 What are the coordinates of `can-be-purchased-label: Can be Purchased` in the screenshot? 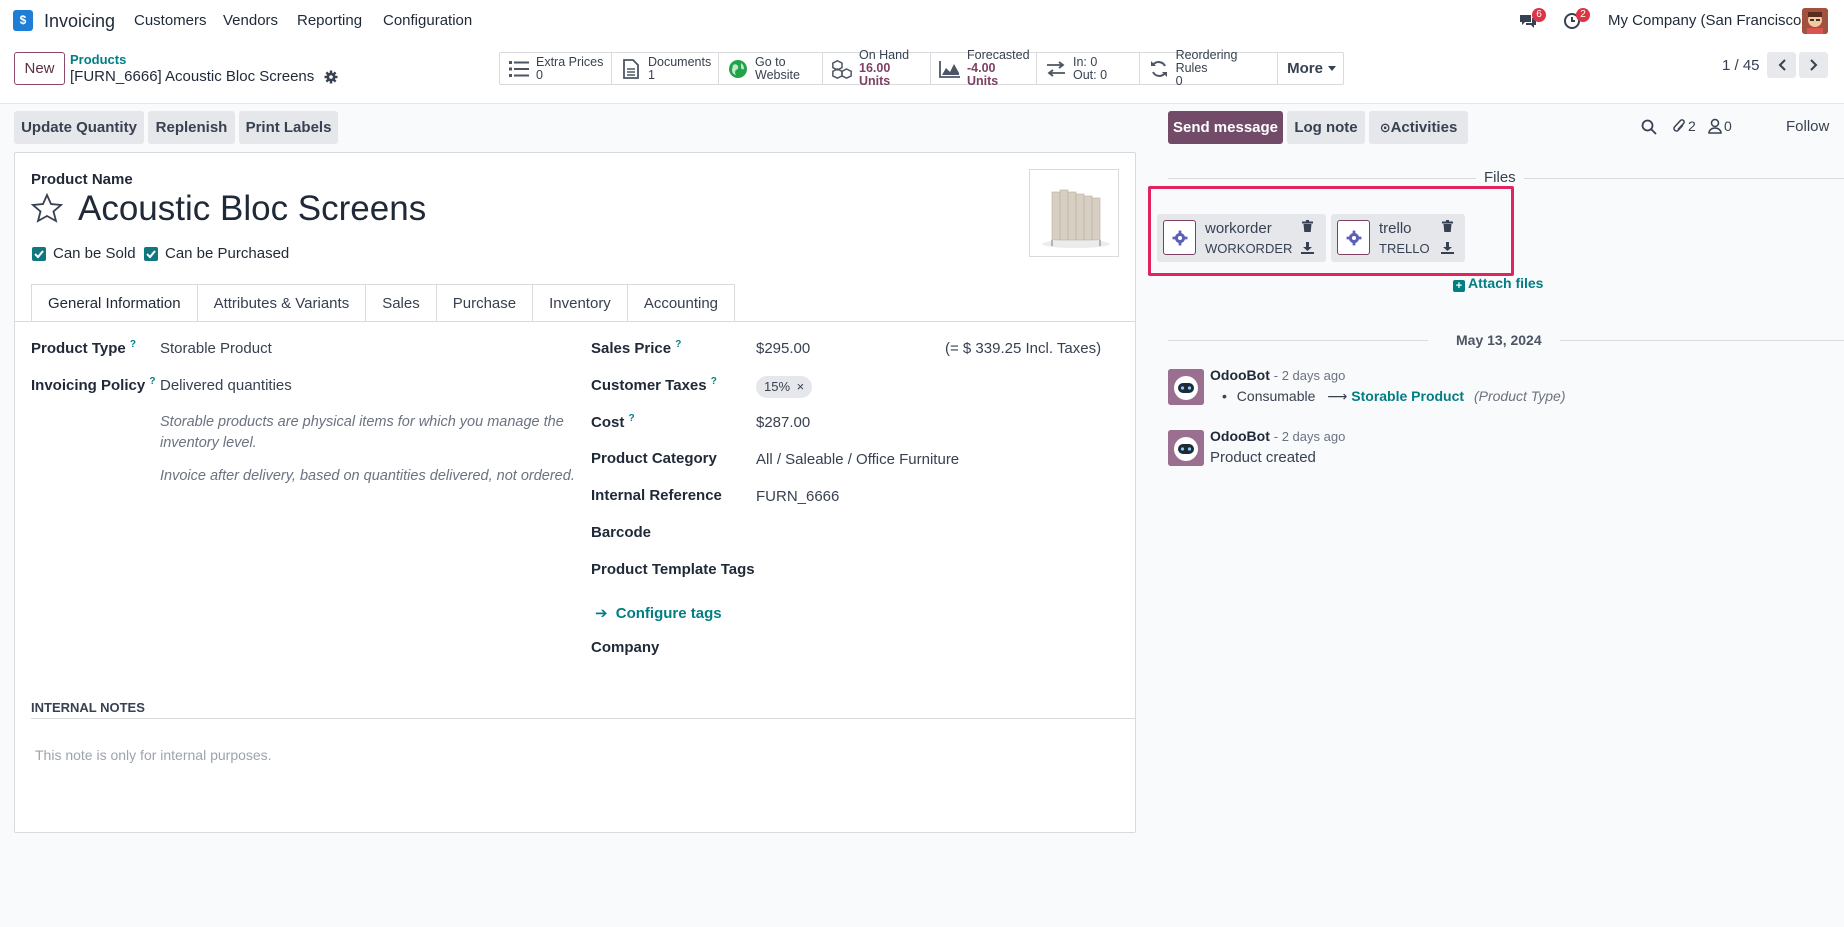 It's located at (227, 253).